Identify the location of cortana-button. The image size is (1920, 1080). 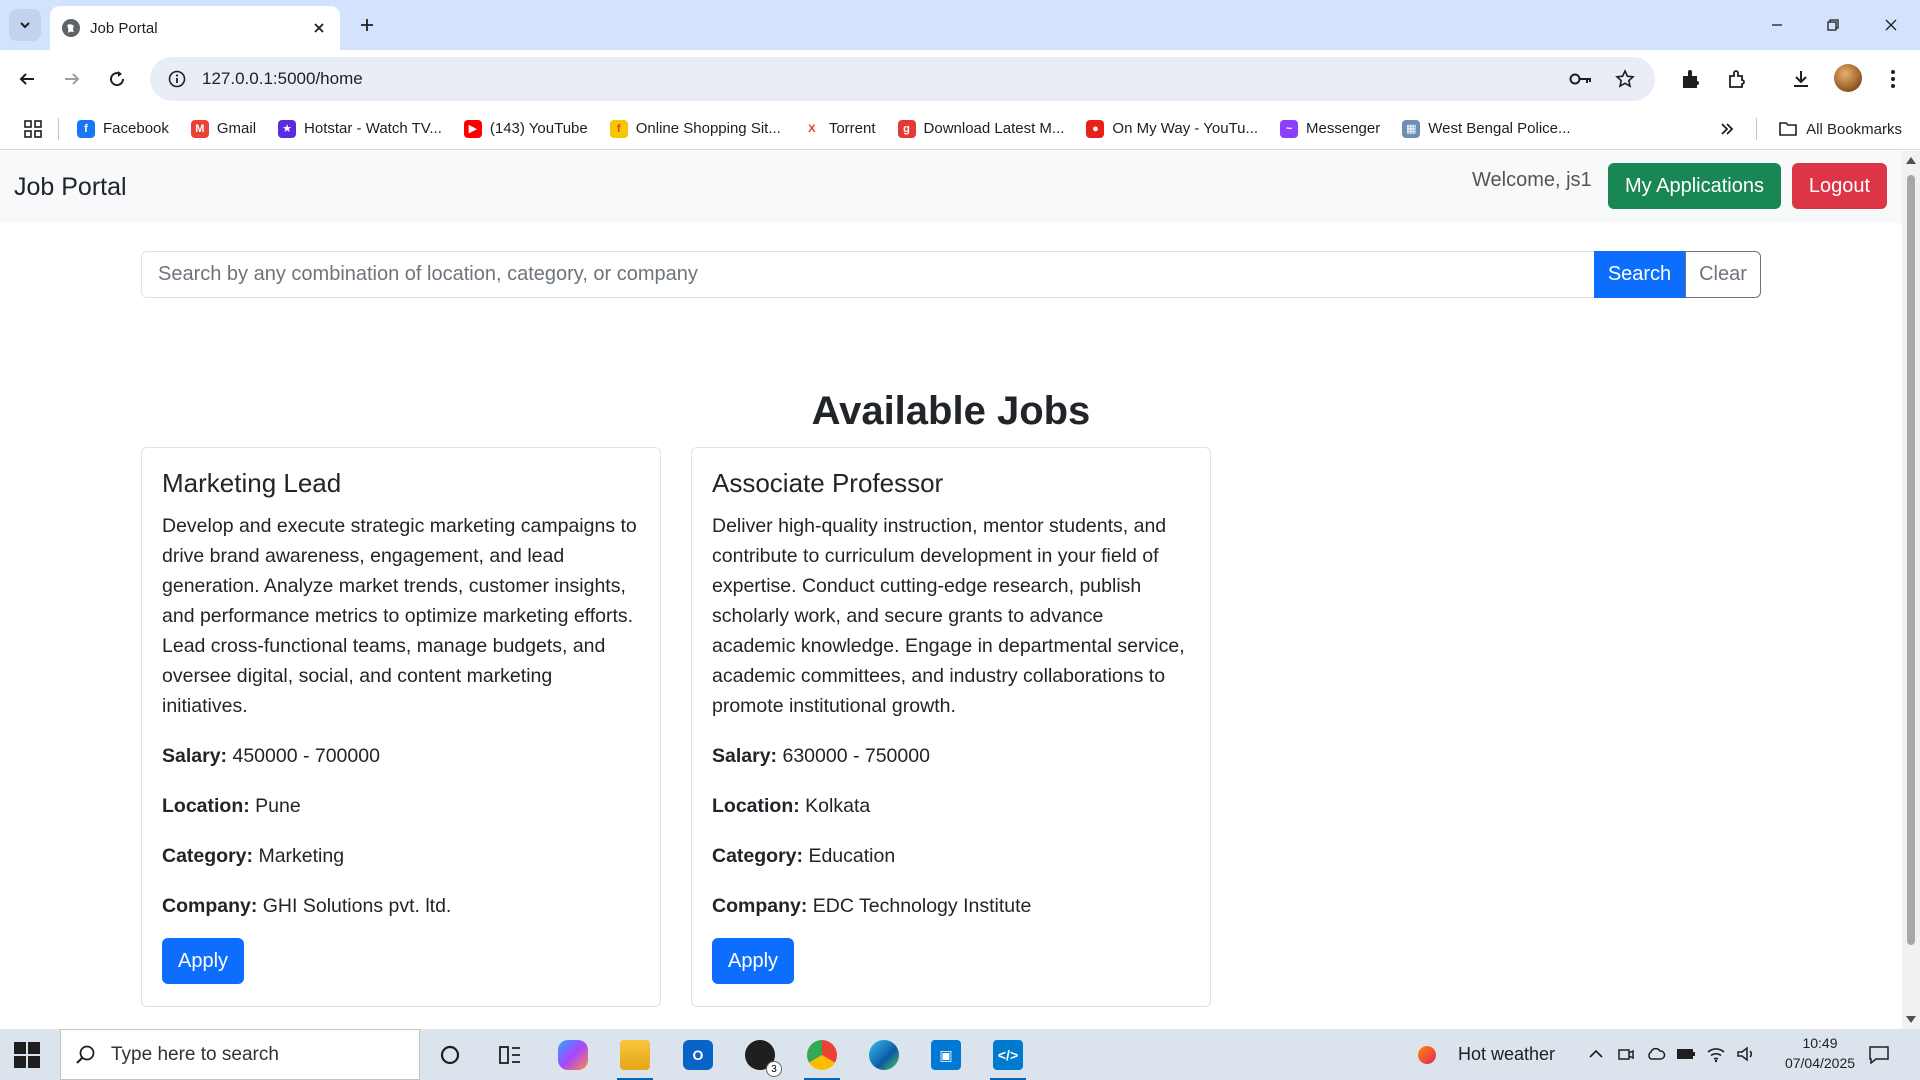
(450, 1055).